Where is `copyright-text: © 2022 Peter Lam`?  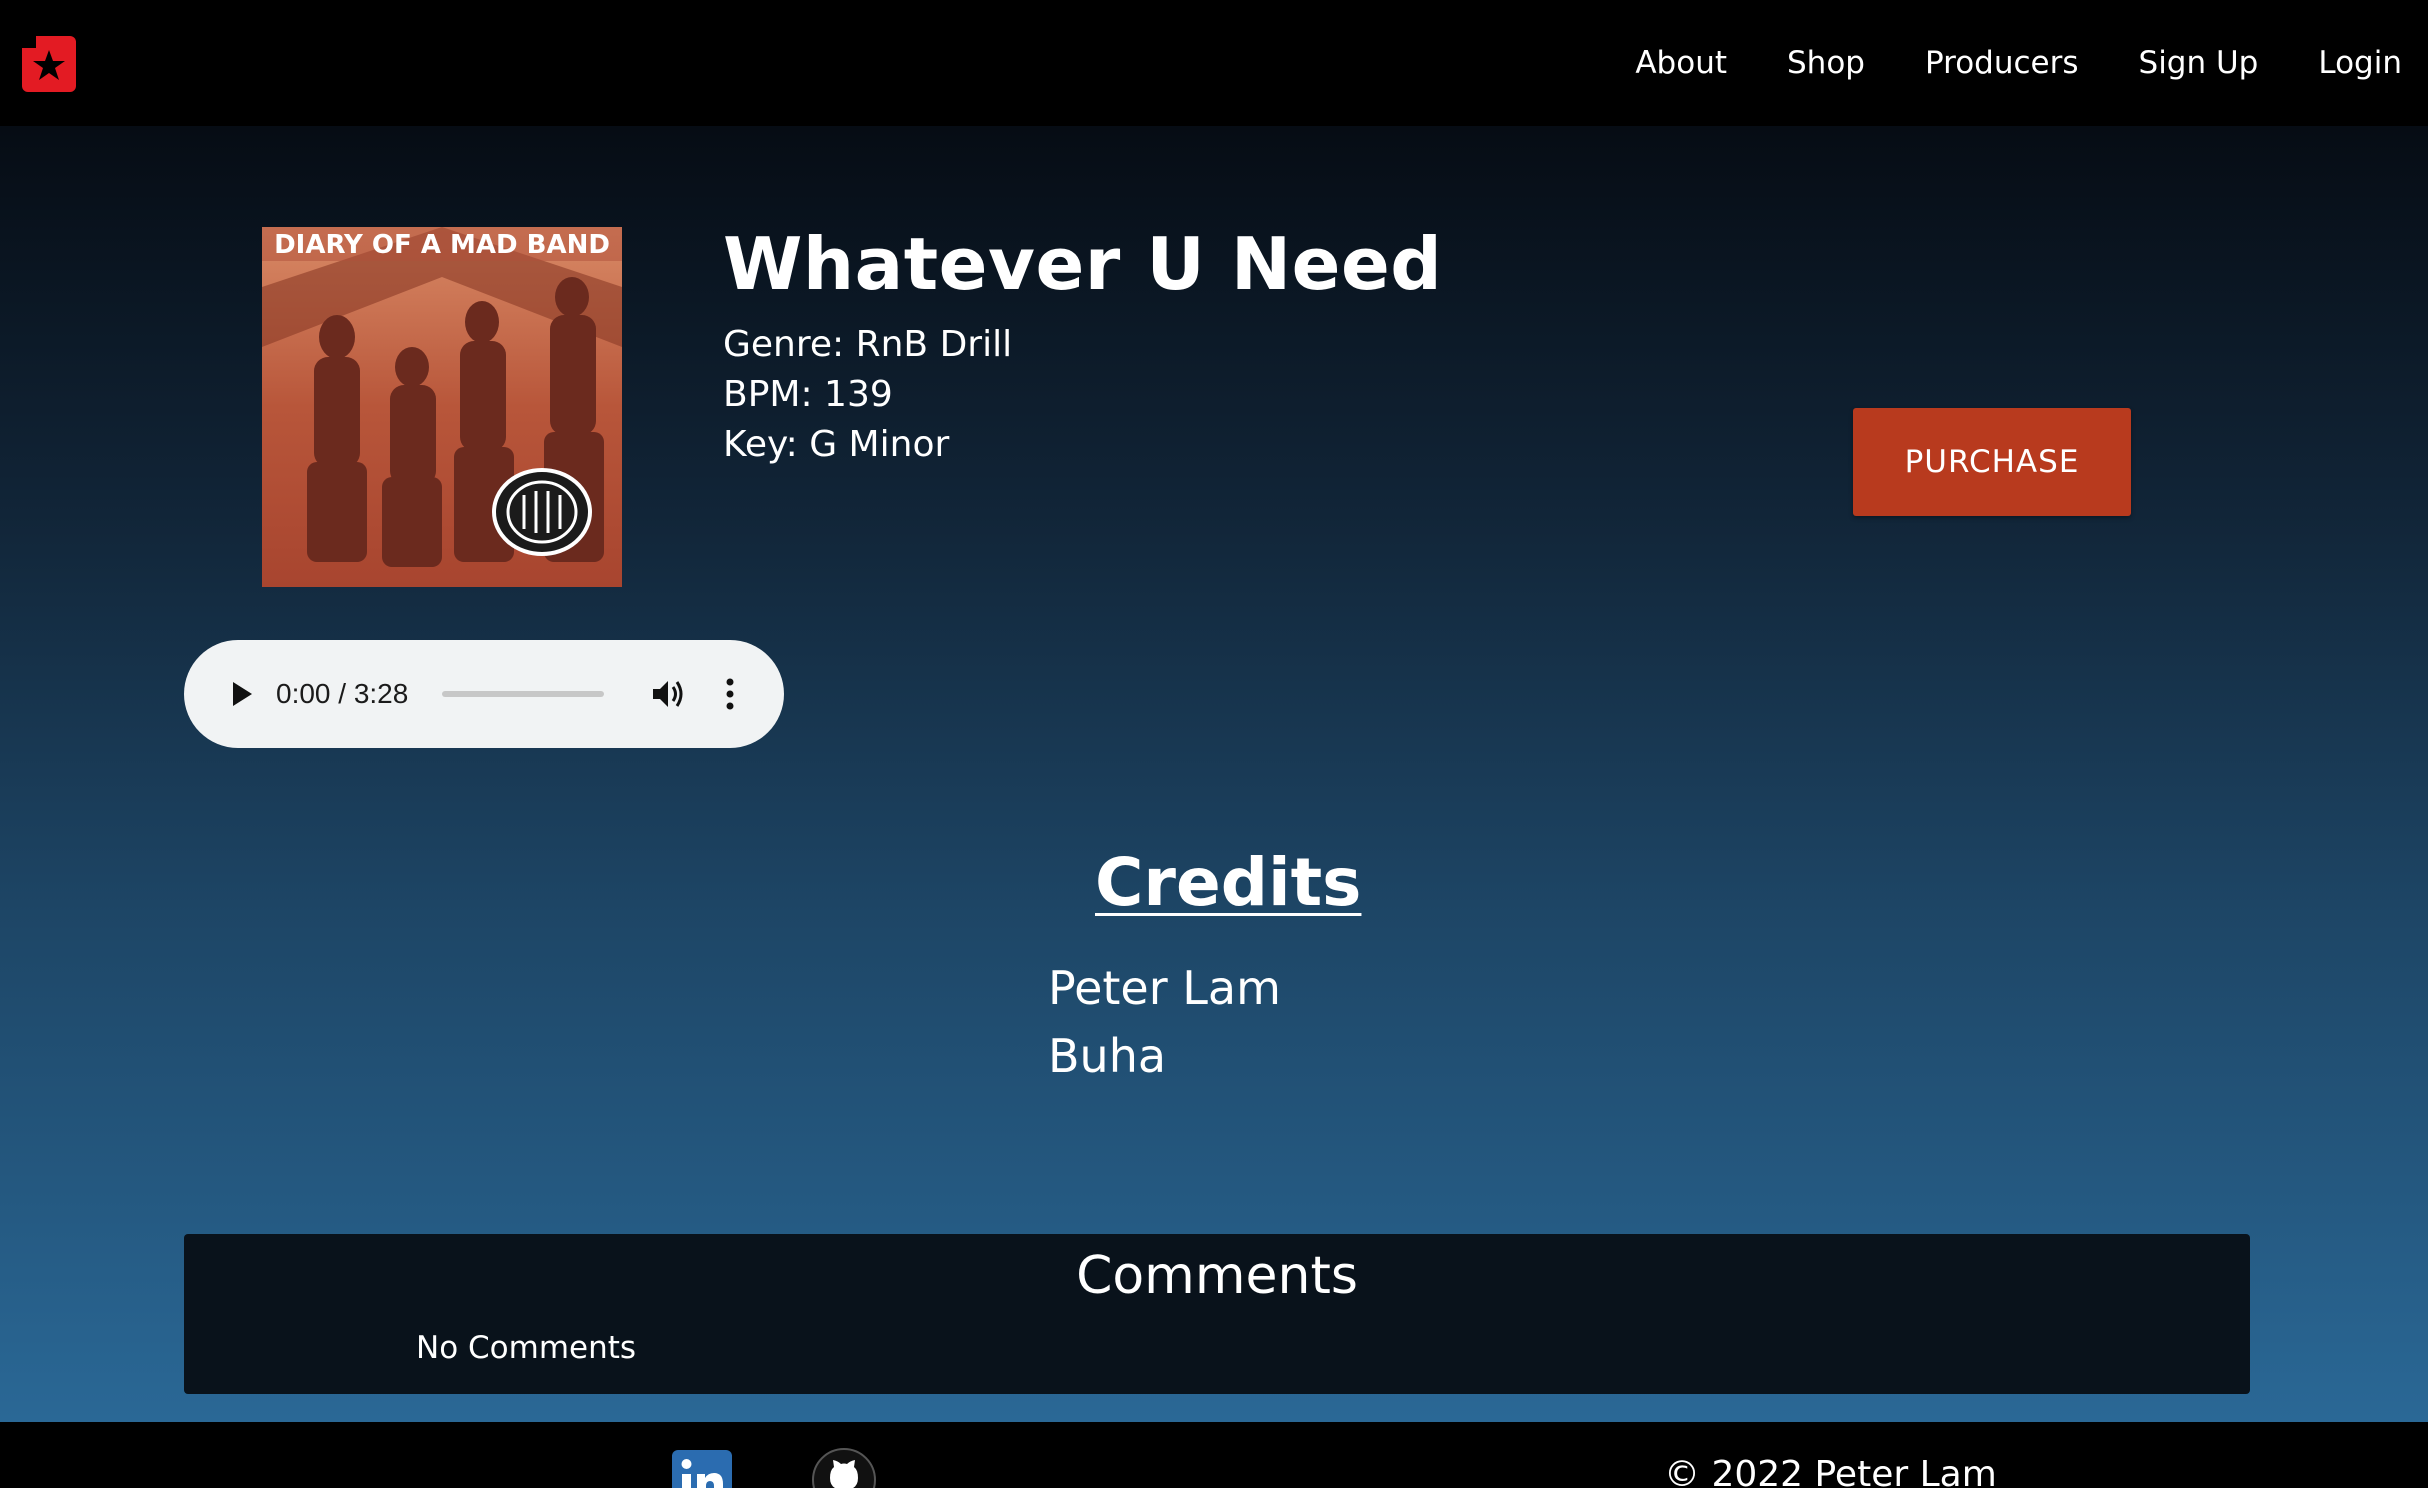 copyright-text: © 2022 Peter Lam is located at coordinates (1830, 1471).